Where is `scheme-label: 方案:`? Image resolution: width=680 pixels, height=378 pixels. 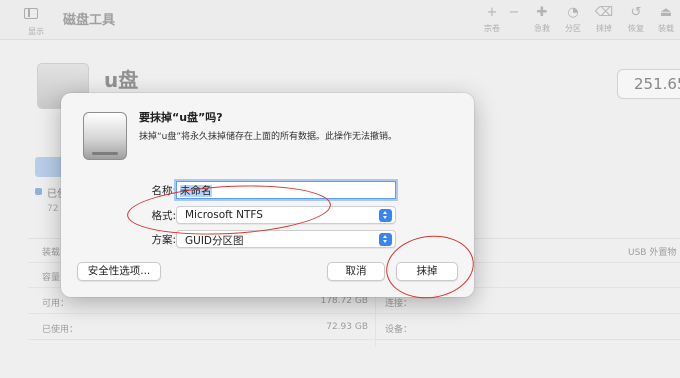 scheme-label: 方案: is located at coordinates (163, 240).